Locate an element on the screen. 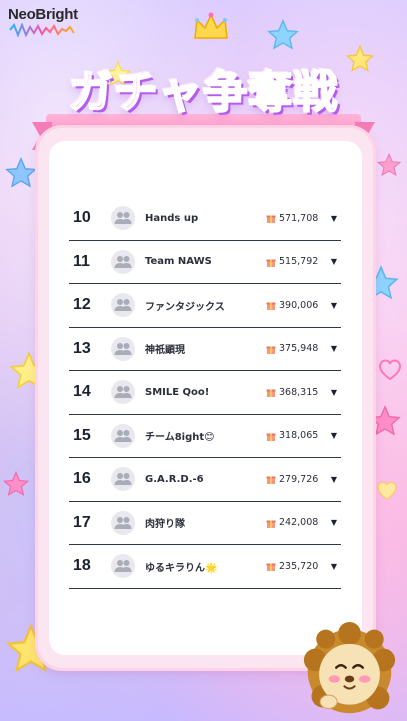 Image resolution: width=407 pixels, height=721 pixels. rank-number: 14 is located at coordinates (82, 392).